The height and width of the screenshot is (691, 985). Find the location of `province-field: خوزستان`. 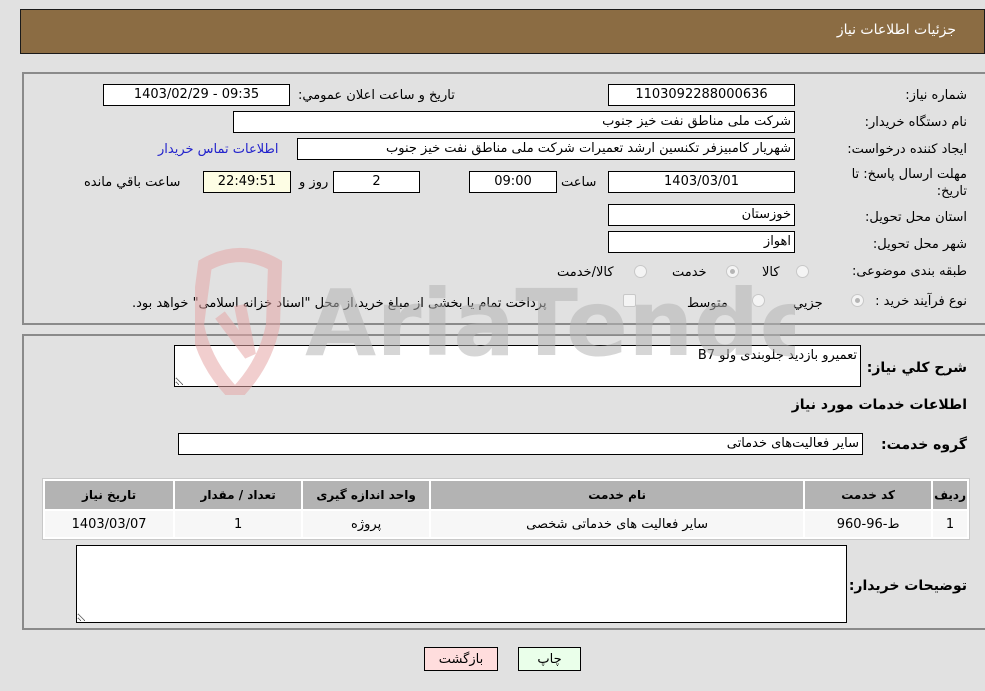

province-field: خوزستان is located at coordinates (701, 215).